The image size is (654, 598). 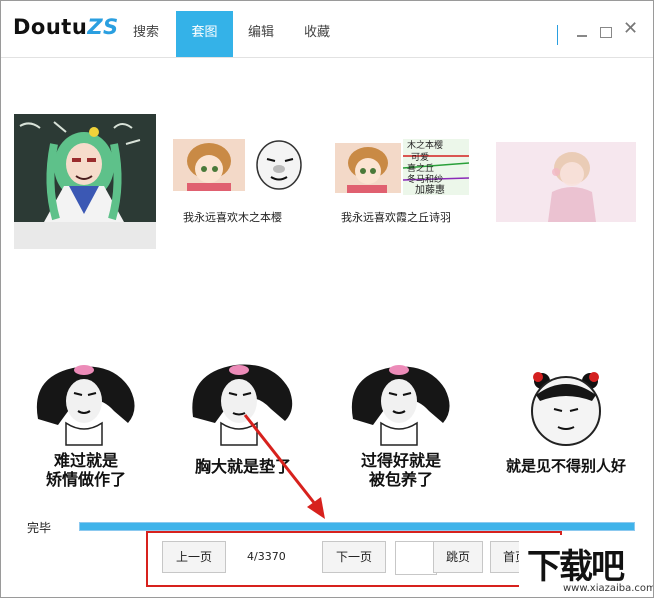 I want to click on tab-favorites: 收藏, so click(x=317, y=34).